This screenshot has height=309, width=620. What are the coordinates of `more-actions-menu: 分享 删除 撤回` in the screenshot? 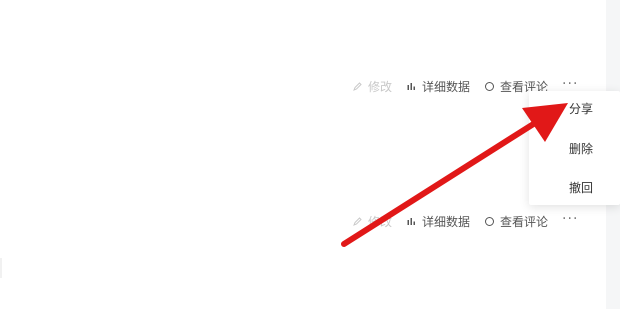 It's located at (574, 148).